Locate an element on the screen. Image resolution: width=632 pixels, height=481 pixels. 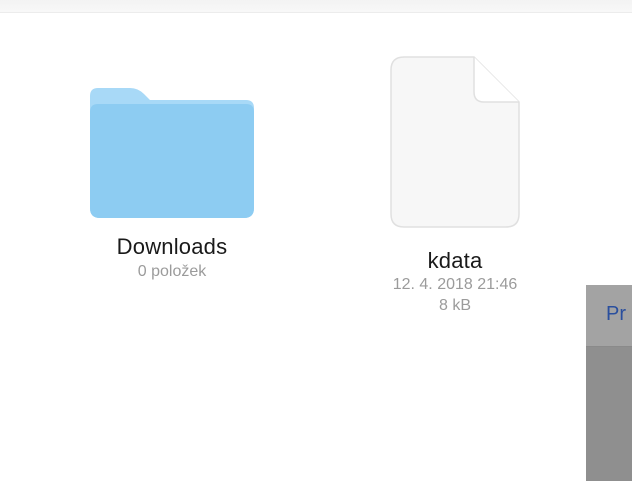
folder-icon is located at coordinates (172, 153).